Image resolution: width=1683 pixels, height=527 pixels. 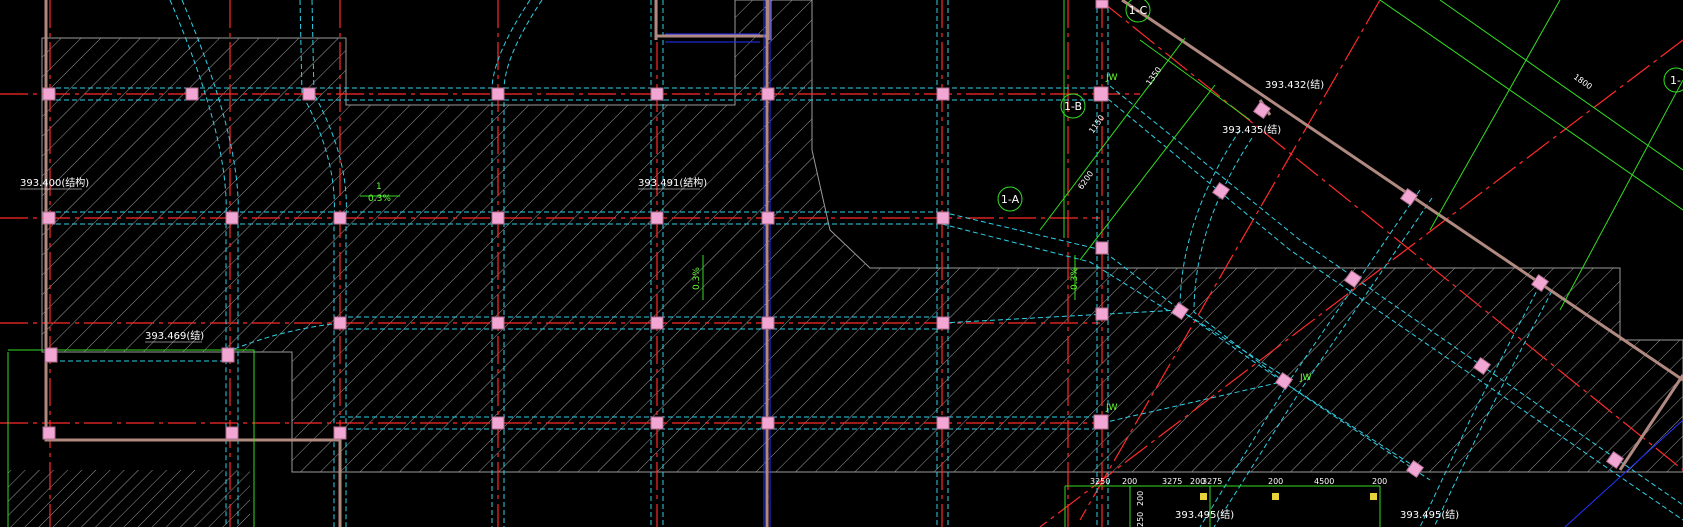 What do you see at coordinates (1096, 124) in the screenshot?
I see `dimension-label: 1150` at bounding box center [1096, 124].